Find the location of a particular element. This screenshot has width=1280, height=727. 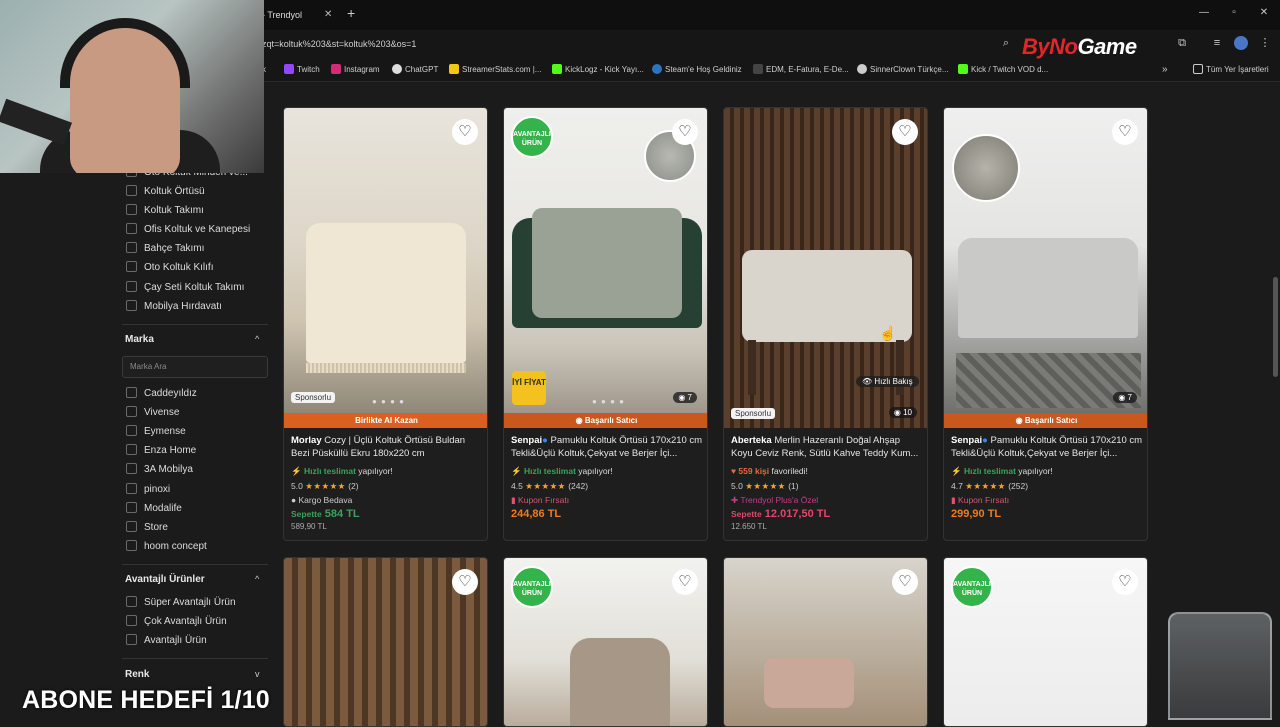

advantage-filter-title: Avantajlı Ürünler is located at coordinates (165, 579).